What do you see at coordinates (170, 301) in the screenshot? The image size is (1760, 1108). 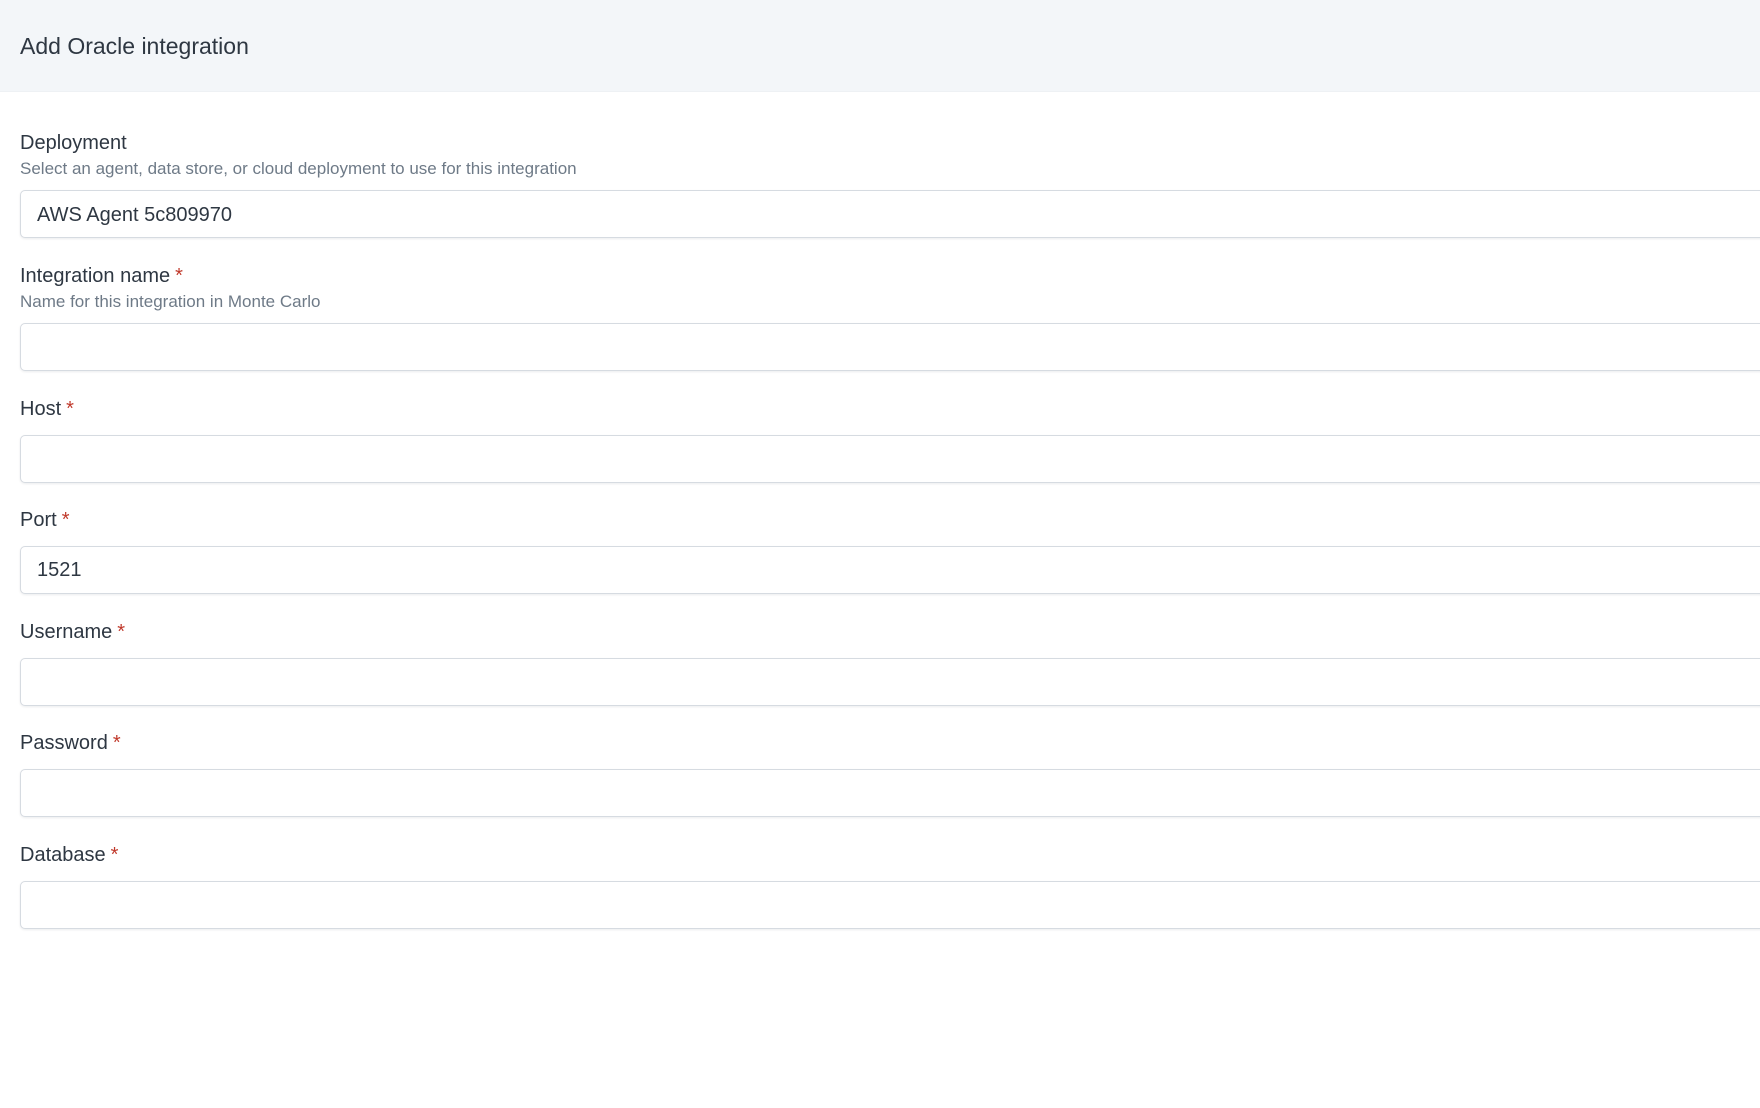 I see `integration-name-help-text: Name for this integration in Monte Carlo` at bounding box center [170, 301].